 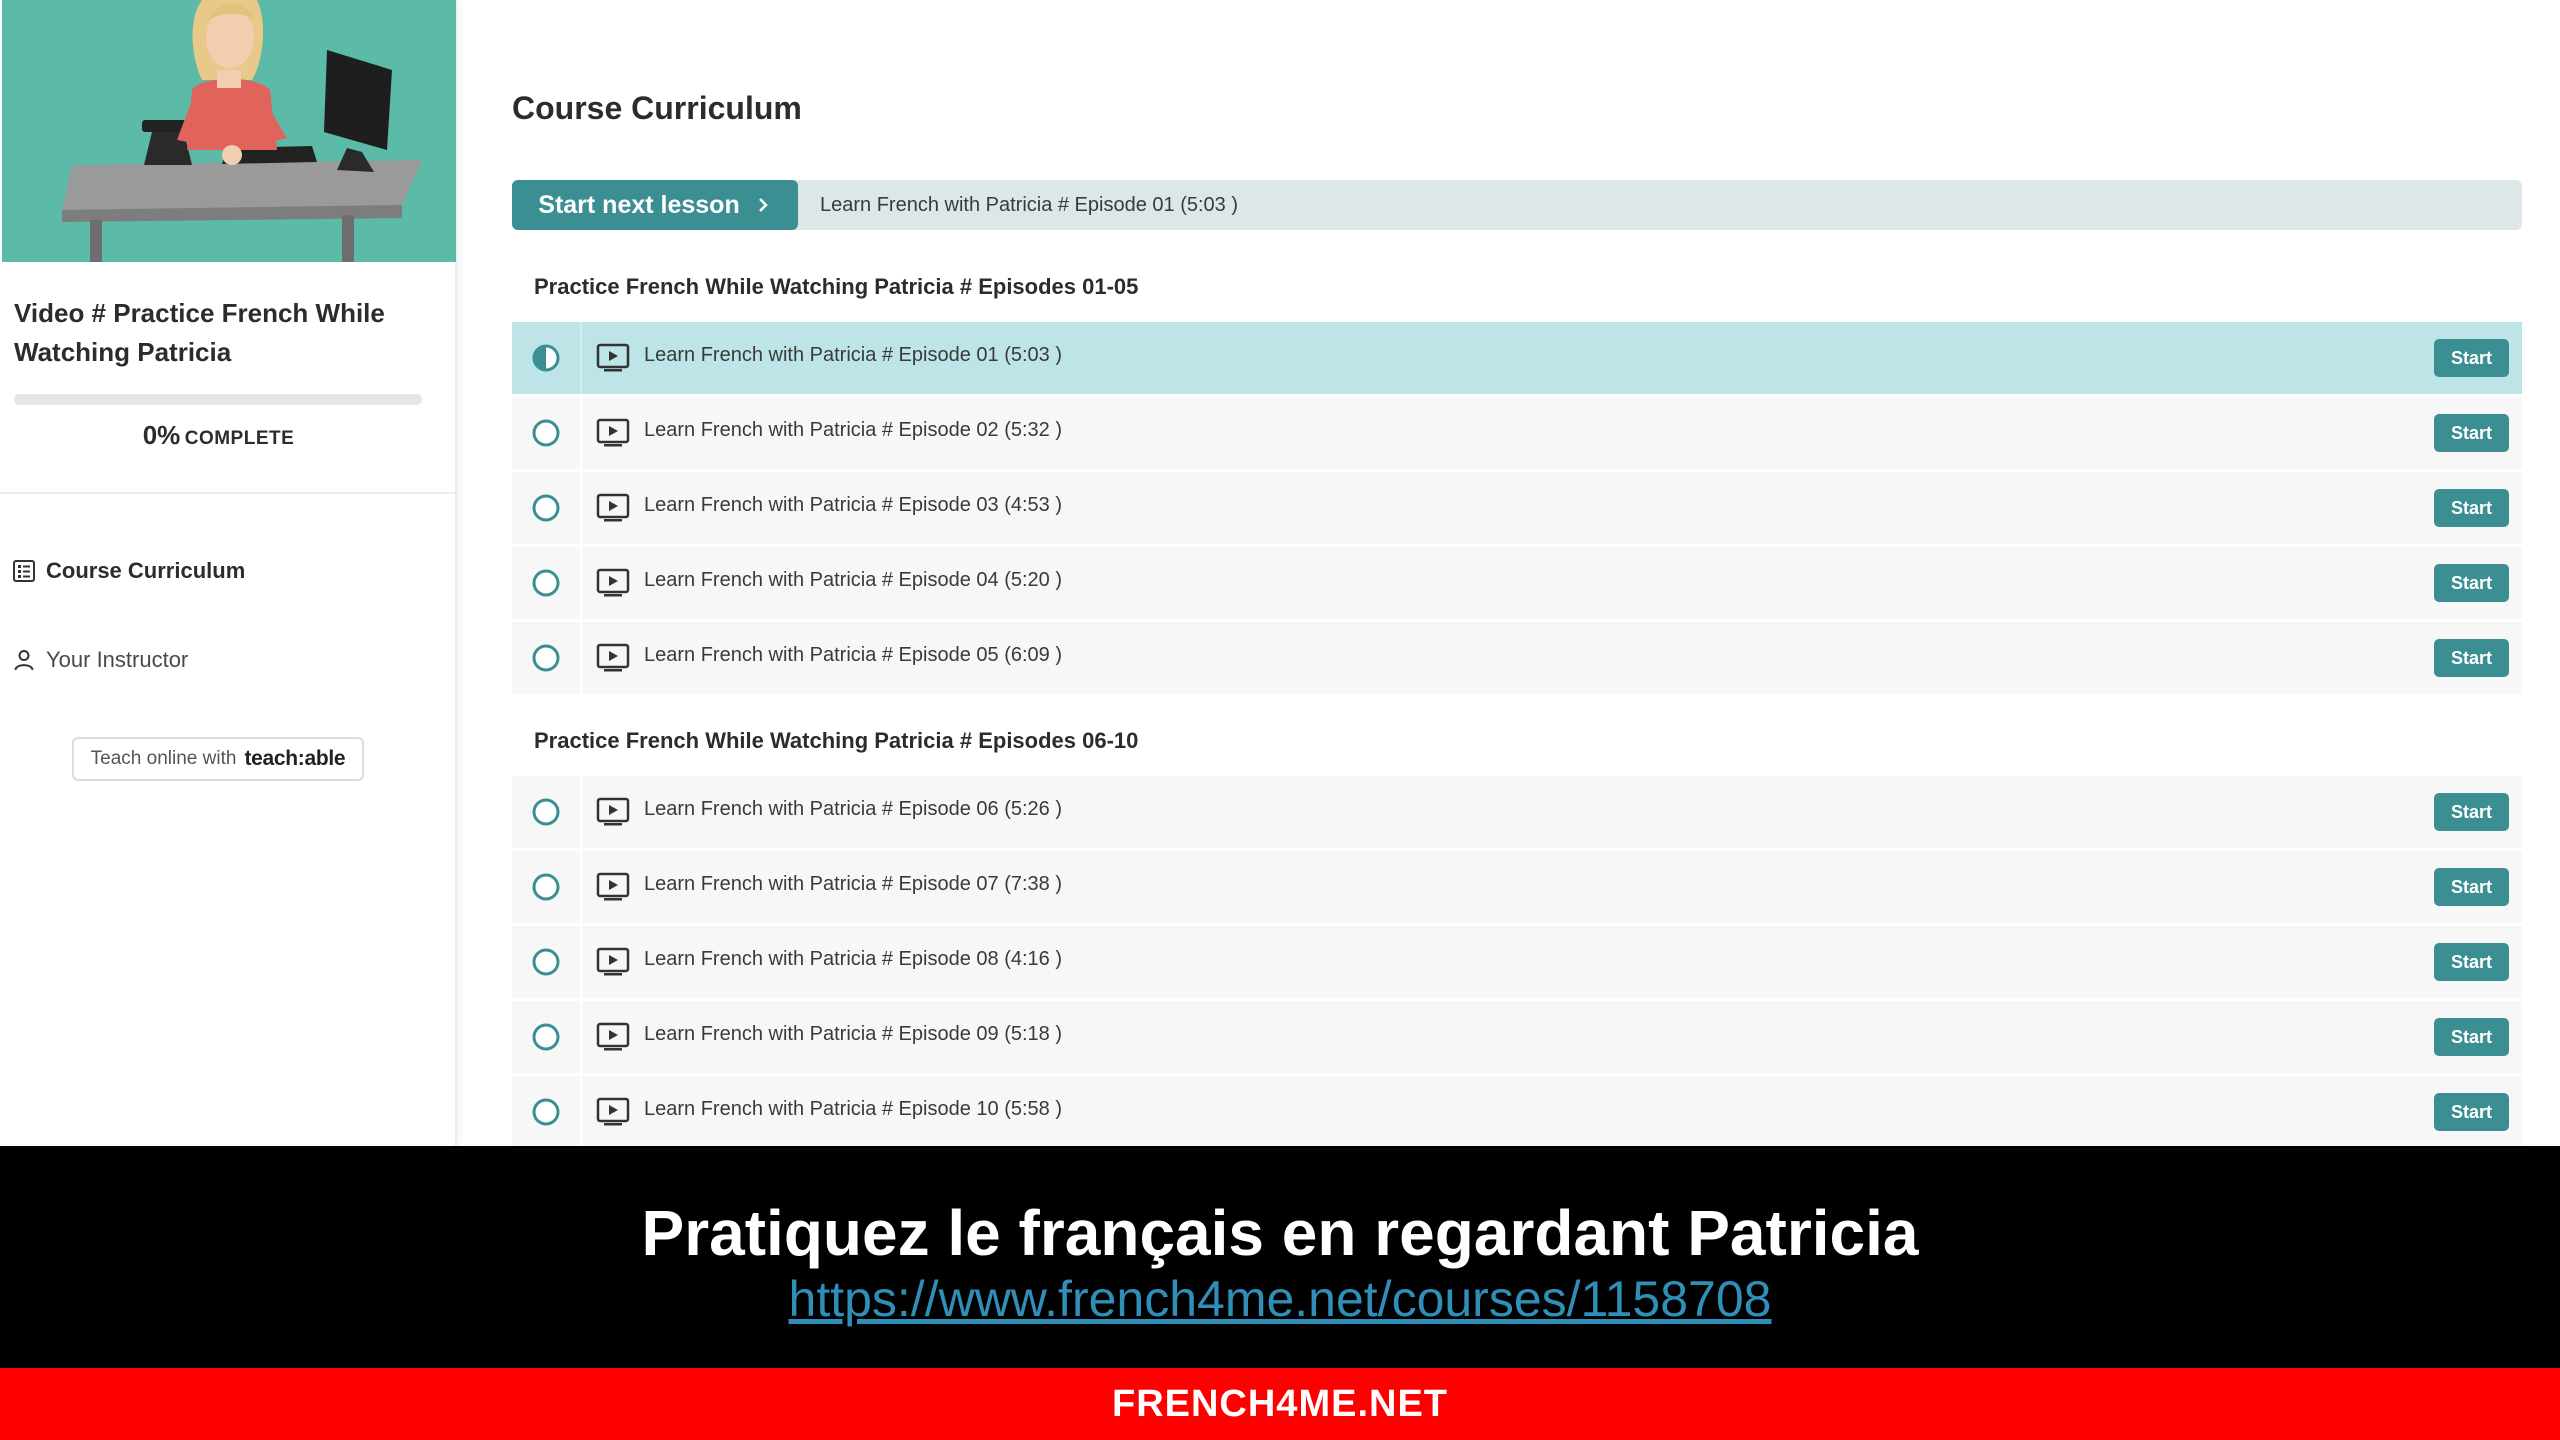 What do you see at coordinates (218, 399) in the screenshot?
I see `progress-bar` at bounding box center [218, 399].